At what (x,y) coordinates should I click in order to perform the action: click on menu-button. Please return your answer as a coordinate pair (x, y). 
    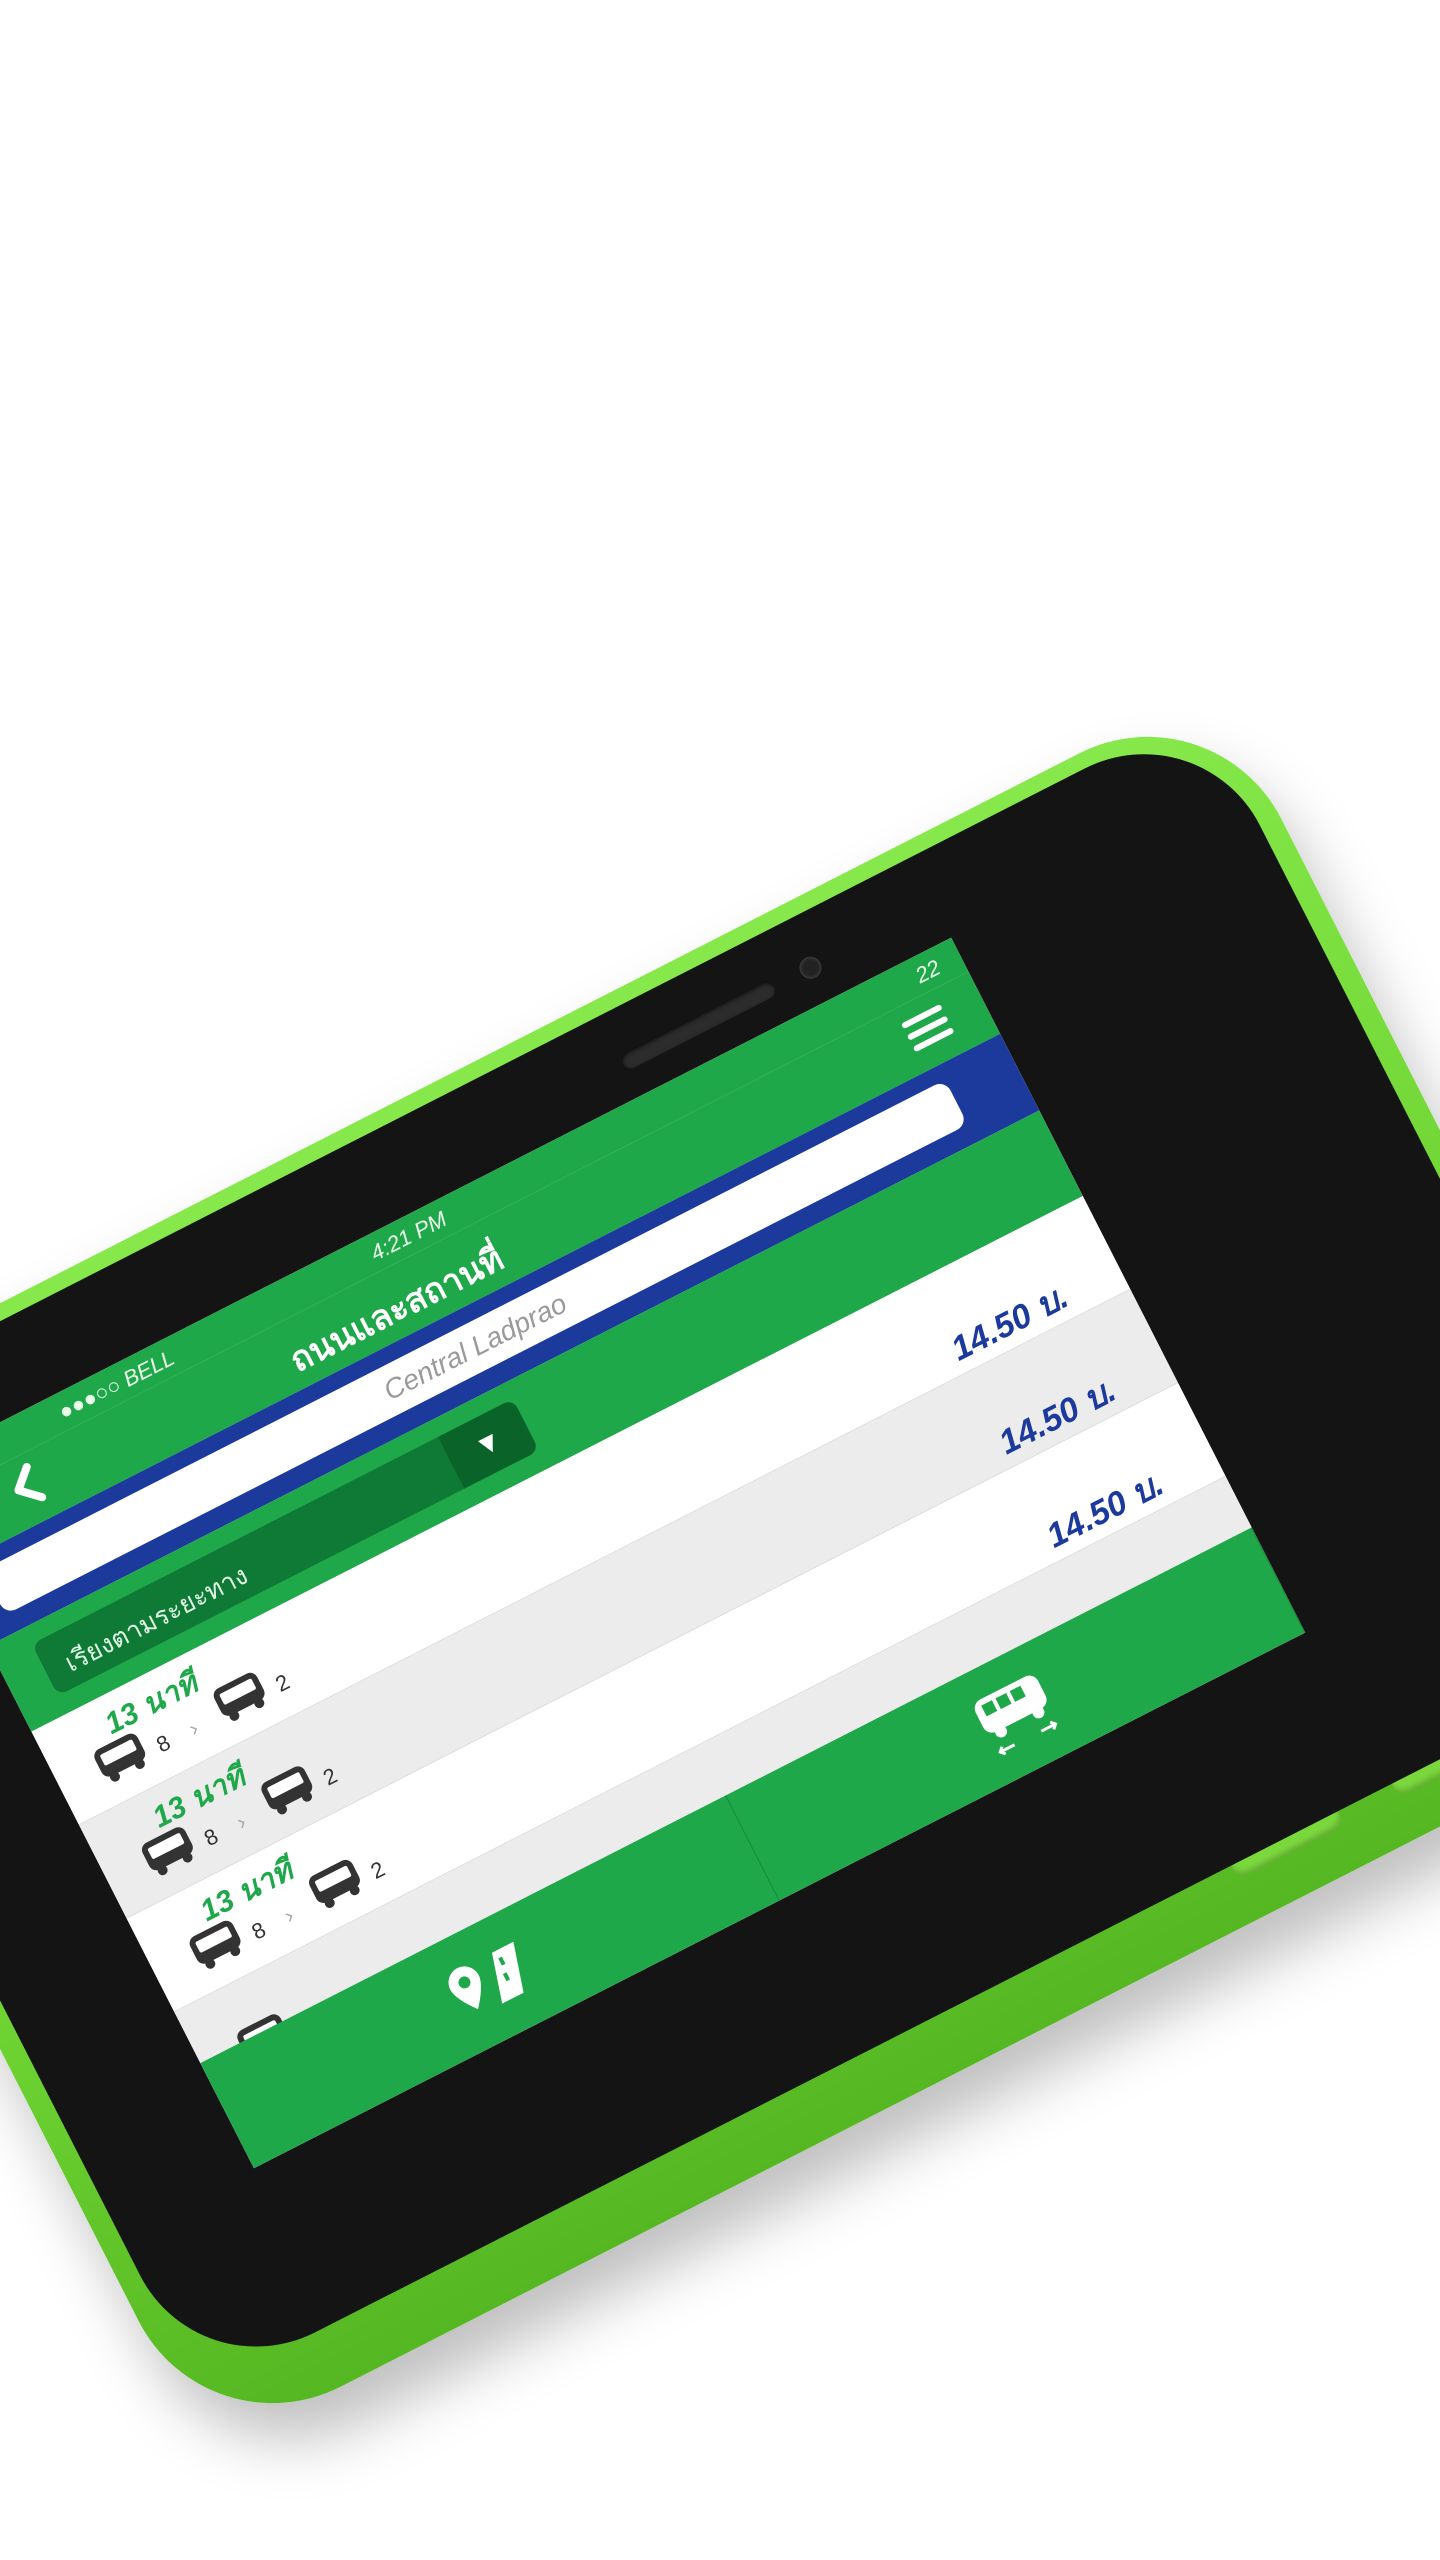
    Looking at the image, I should click on (928, 1029).